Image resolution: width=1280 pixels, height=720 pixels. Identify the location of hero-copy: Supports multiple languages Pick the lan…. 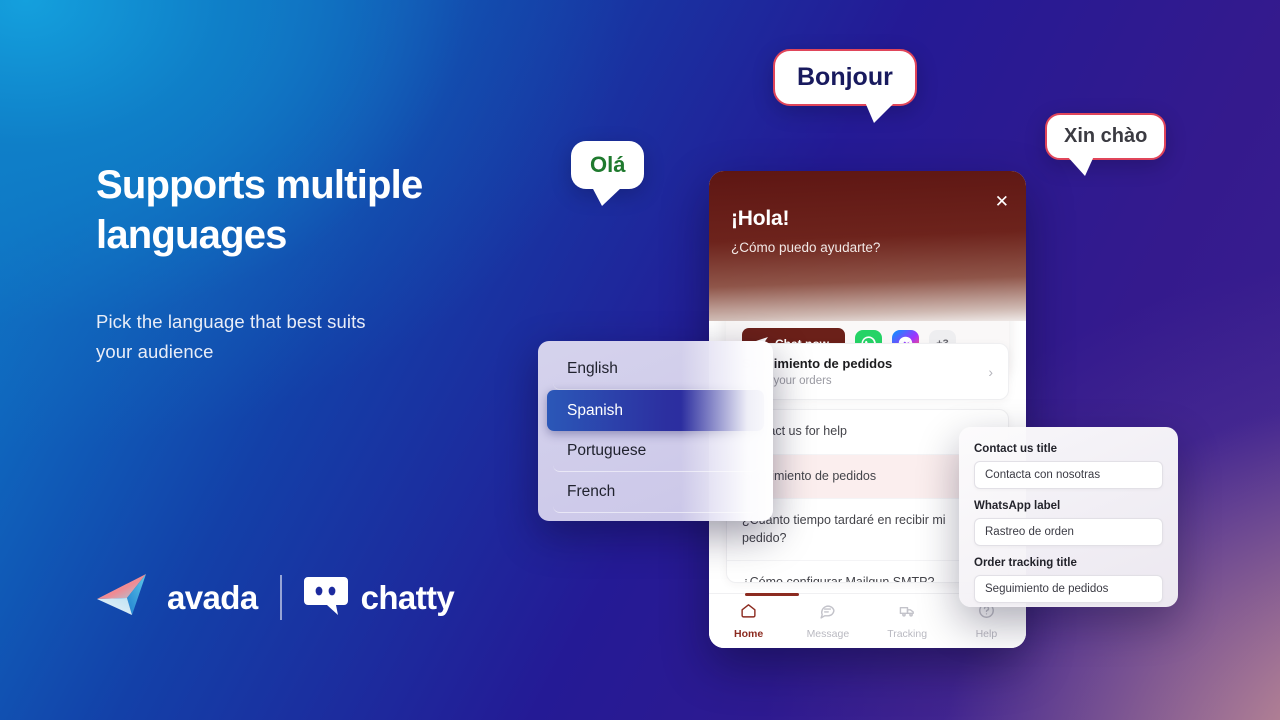
(331, 263).